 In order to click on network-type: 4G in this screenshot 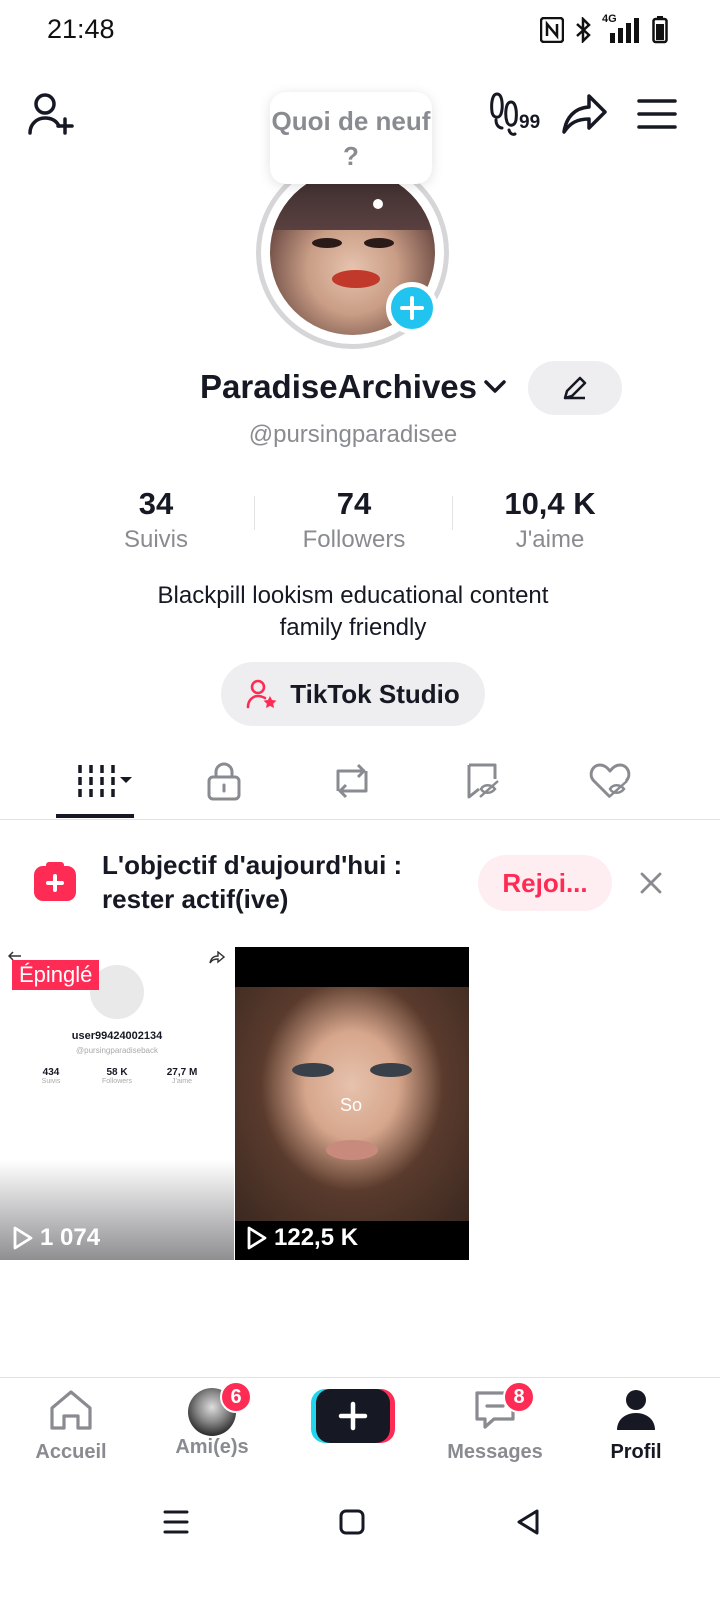, I will do `click(609, 19)`.